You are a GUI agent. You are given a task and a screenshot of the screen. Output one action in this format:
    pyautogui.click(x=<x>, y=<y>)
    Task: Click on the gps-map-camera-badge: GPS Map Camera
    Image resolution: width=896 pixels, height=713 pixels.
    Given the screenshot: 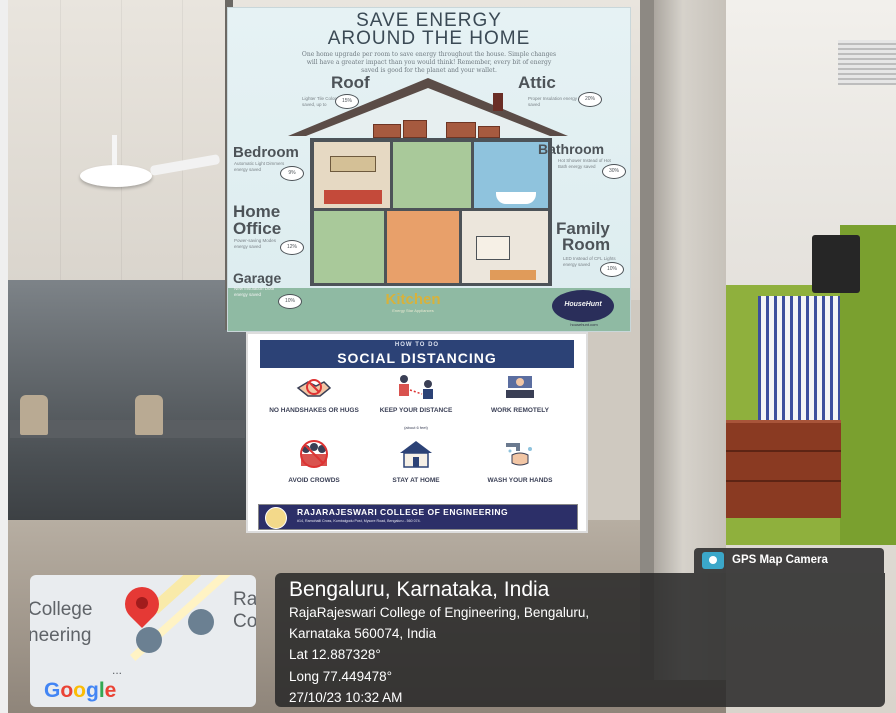 What is the action you would take?
    pyautogui.click(x=789, y=560)
    